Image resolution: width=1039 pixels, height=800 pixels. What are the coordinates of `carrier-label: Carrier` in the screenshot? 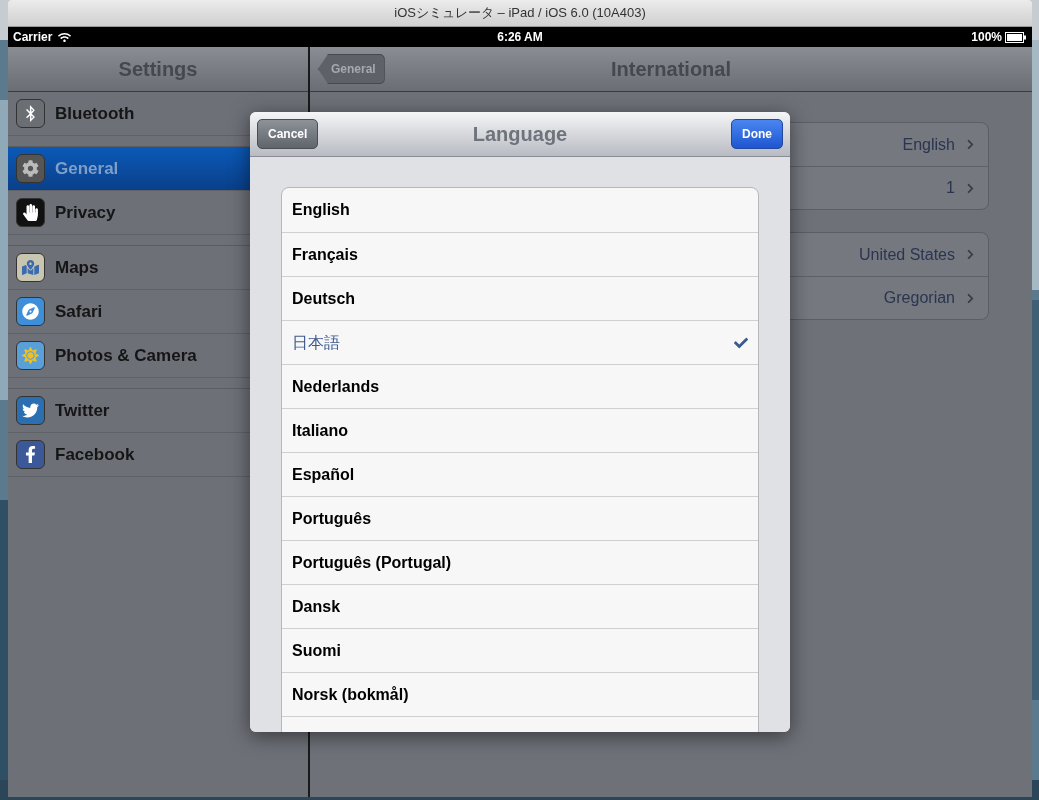 It's located at (33, 37).